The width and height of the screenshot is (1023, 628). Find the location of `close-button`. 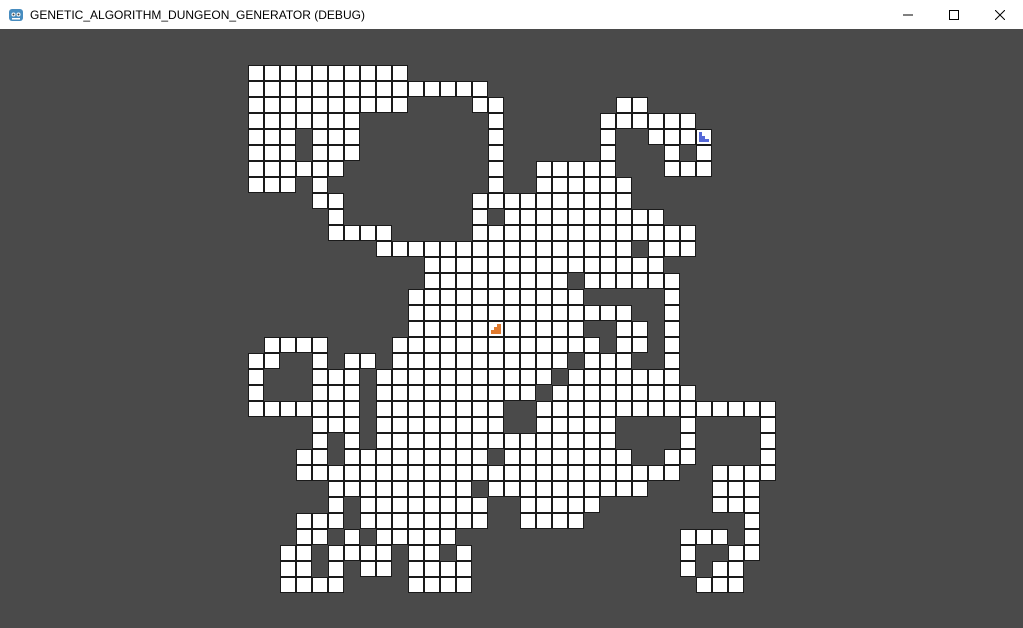

close-button is located at coordinates (1000, 14).